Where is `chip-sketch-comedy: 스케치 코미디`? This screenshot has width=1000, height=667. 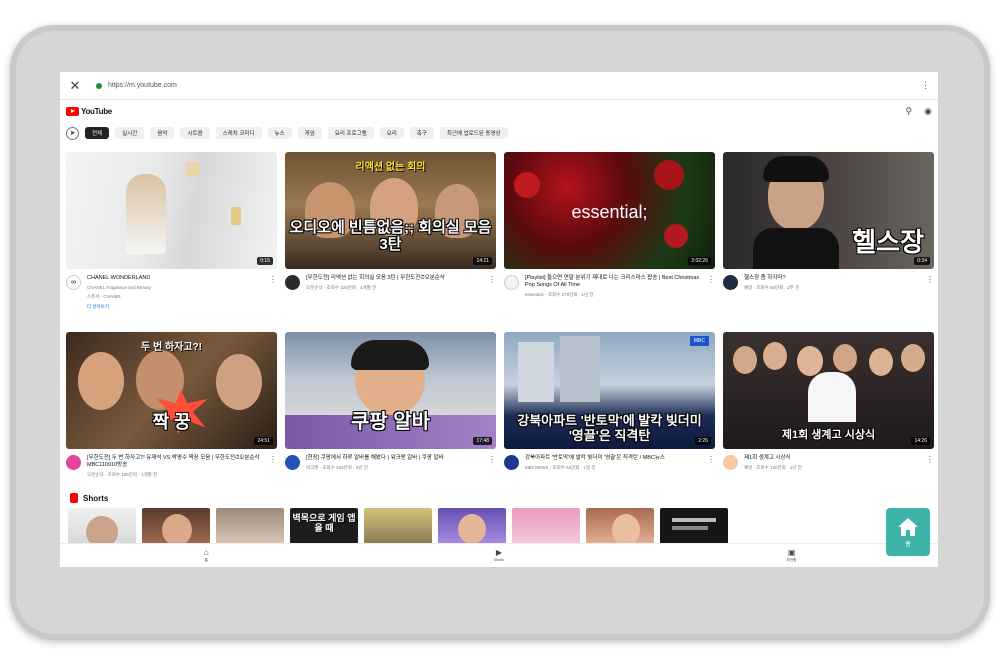
chip-sketch-comedy: 스케치 코미디 is located at coordinates (238, 133).